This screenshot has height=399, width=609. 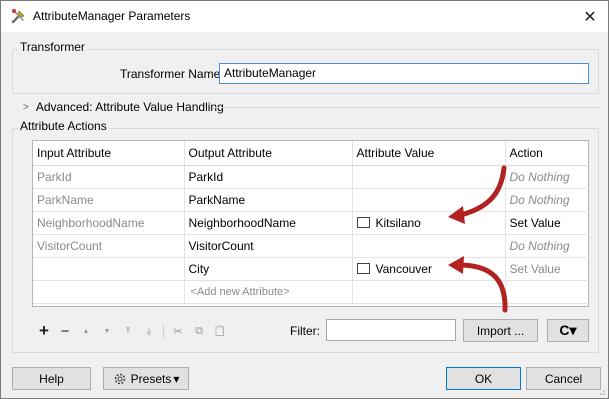 I want to click on table-row: City Vancouver Set Value, so click(x=311, y=269).